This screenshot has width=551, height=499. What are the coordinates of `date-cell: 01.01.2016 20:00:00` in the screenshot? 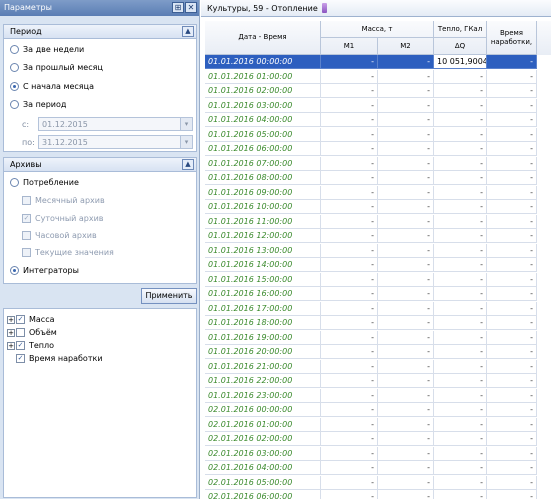 It's located at (263, 352).